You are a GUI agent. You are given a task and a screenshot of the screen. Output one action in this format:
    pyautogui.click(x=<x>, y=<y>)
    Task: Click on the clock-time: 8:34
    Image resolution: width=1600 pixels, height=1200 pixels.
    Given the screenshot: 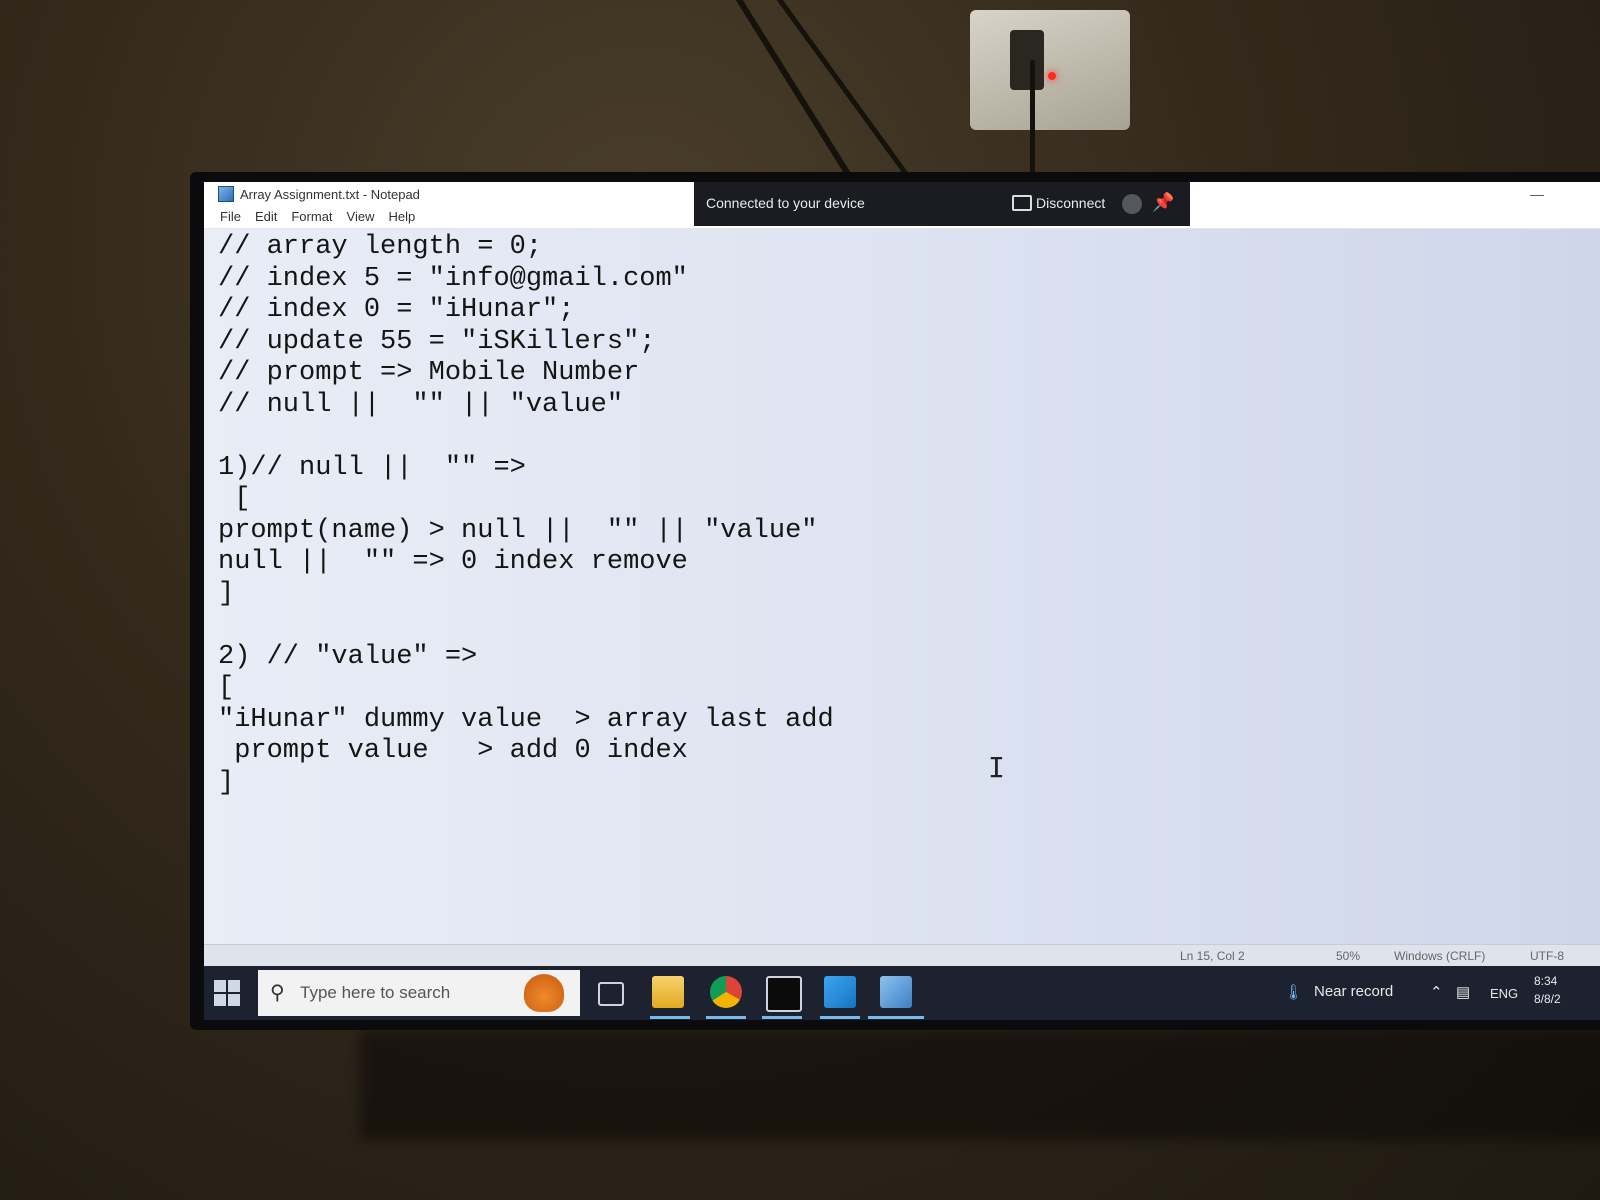 What is the action you would take?
    pyautogui.click(x=1545, y=981)
    